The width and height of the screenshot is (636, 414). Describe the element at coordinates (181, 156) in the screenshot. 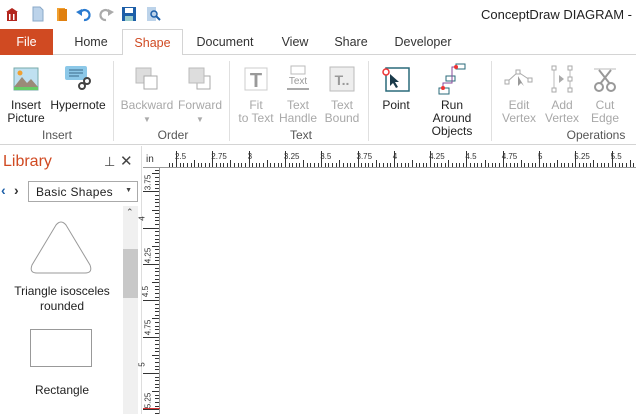

I see `ruler-label: 2.5` at that location.